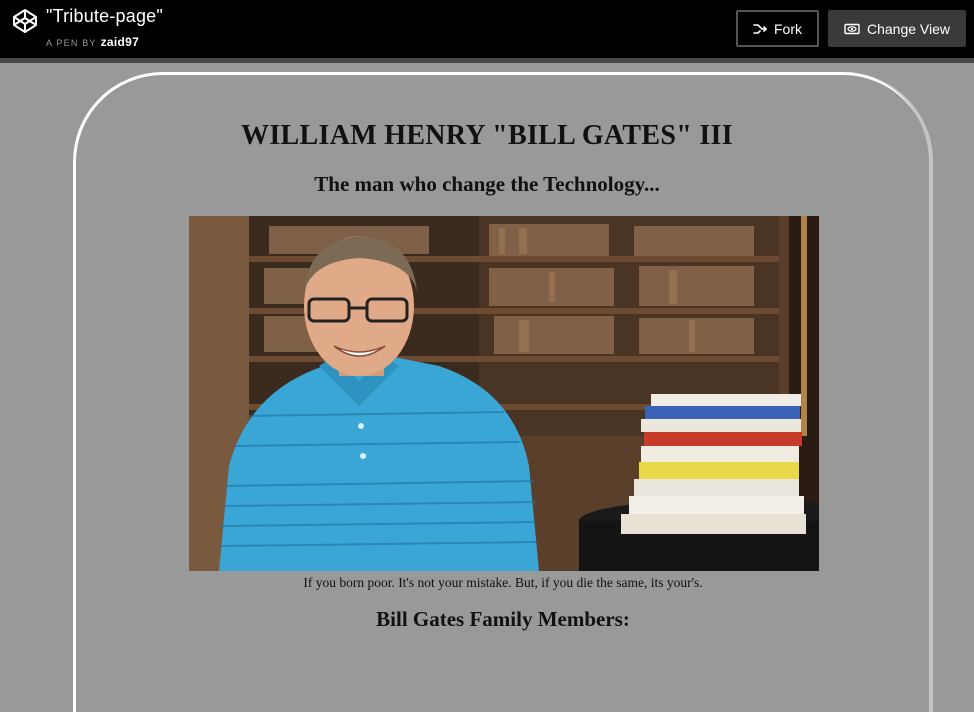 Image resolution: width=974 pixels, height=712 pixels. Describe the element at coordinates (908, 28) in the screenshot. I see `change-view-label: Change View` at that location.